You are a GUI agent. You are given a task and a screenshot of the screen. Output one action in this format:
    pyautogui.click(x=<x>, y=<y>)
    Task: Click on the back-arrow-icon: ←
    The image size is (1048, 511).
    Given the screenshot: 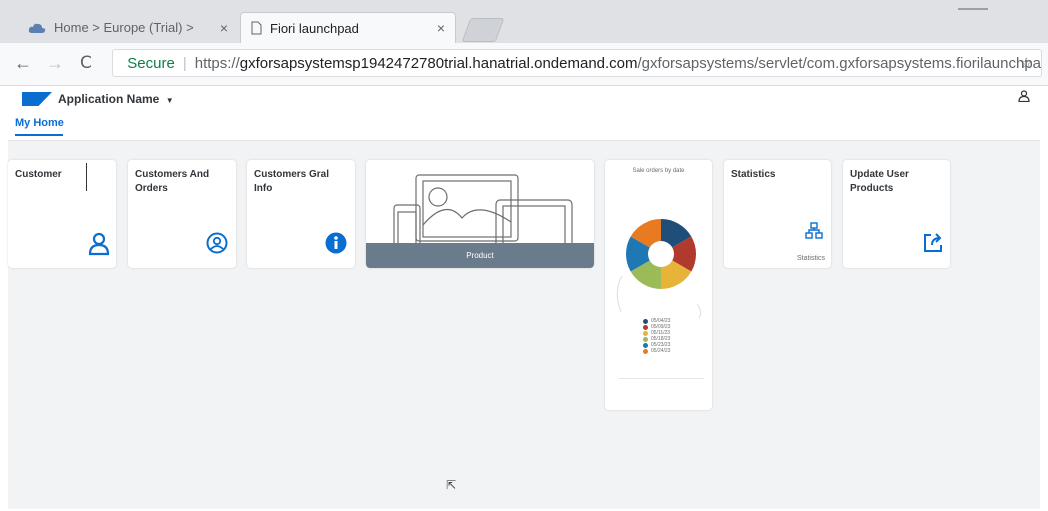 What is the action you would take?
    pyautogui.click(x=23, y=63)
    